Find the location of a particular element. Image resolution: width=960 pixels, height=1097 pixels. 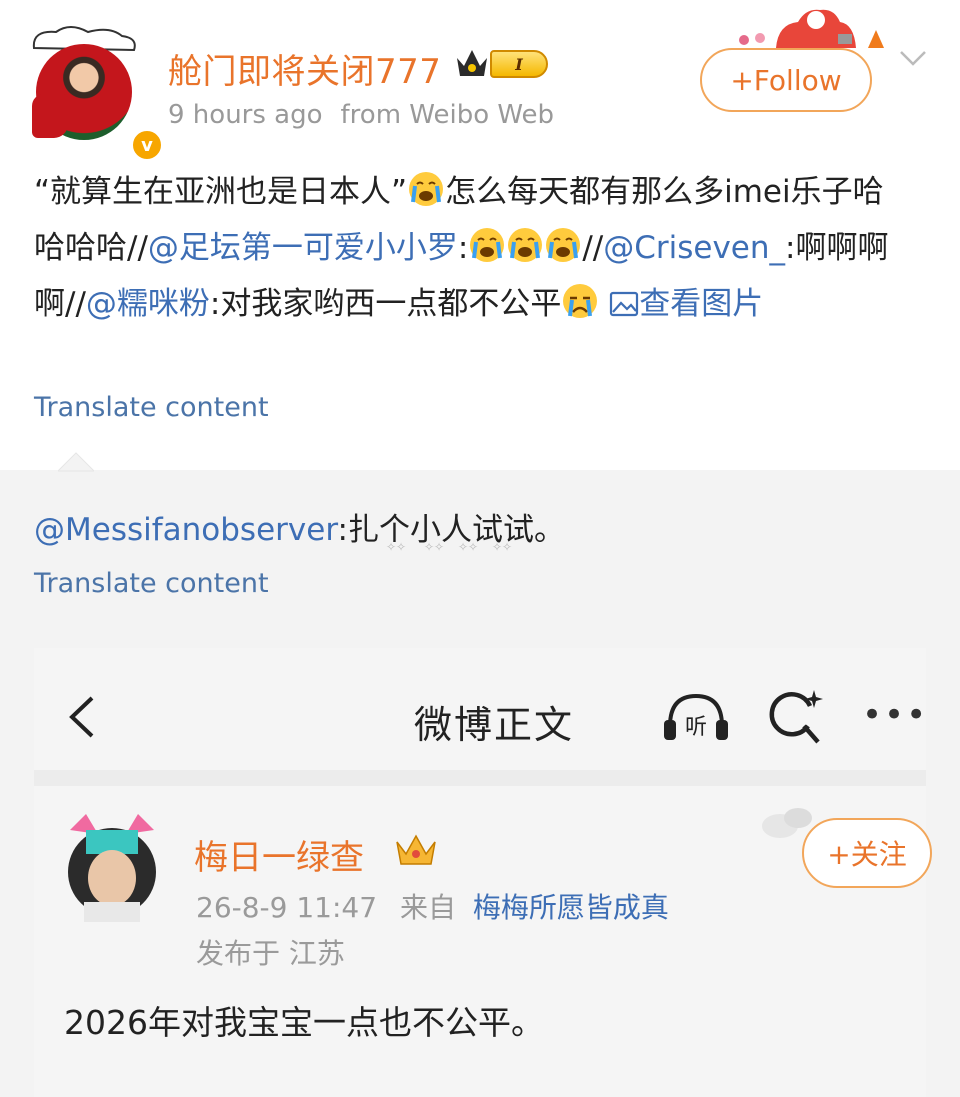

embedded-post-time: 26-8-9 11:47 is located at coordinates (287, 907).